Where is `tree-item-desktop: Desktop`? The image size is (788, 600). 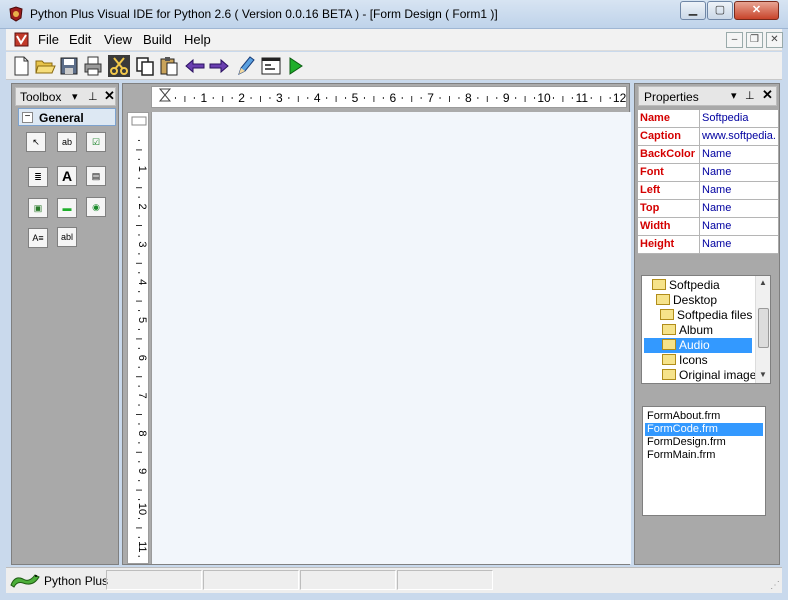
tree-item-desktop: Desktop is located at coordinates (687, 300).